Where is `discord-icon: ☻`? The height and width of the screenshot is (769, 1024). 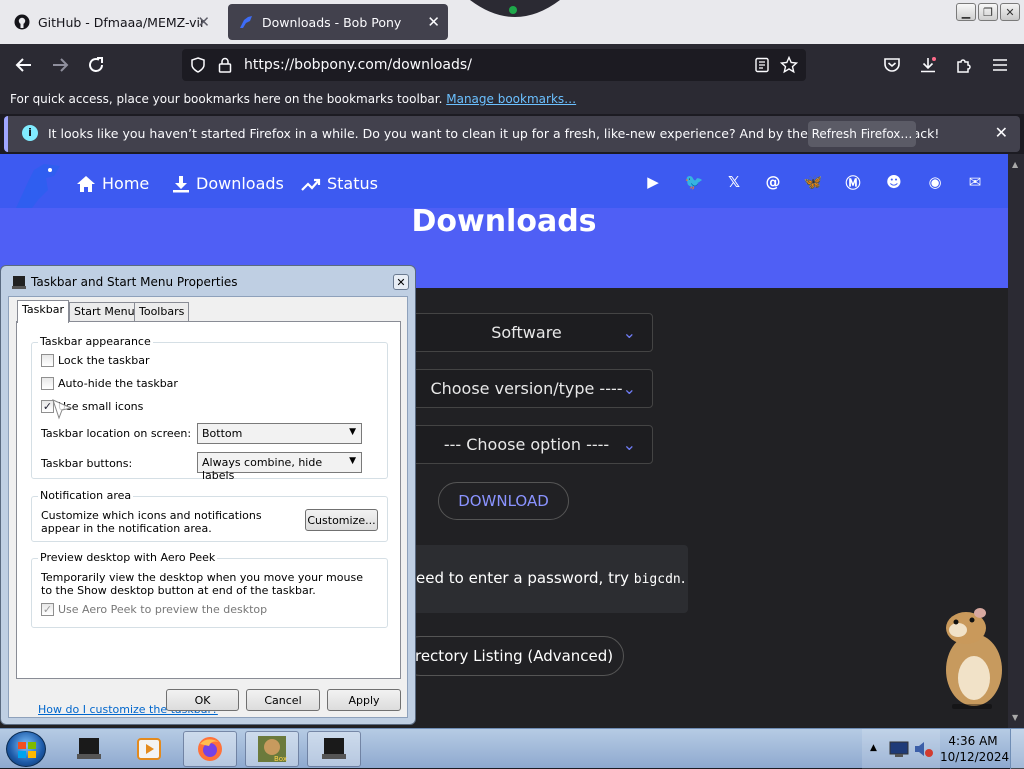
discord-icon: ☻ is located at coordinates (894, 182).